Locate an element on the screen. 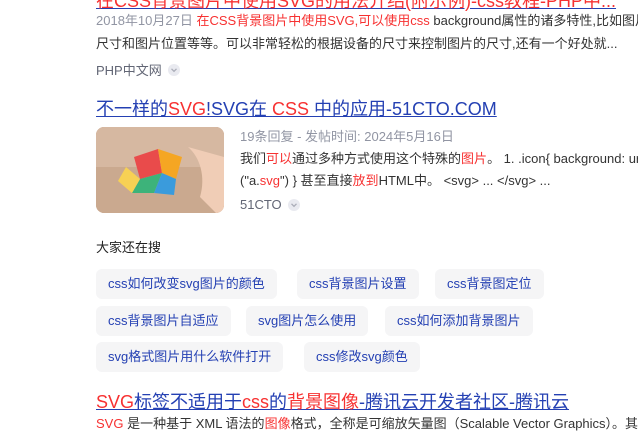 This screenshot has height=435, width=638. result-2-title-part: 中的应用-51CTO.COM is located at coordinates (403, 109).